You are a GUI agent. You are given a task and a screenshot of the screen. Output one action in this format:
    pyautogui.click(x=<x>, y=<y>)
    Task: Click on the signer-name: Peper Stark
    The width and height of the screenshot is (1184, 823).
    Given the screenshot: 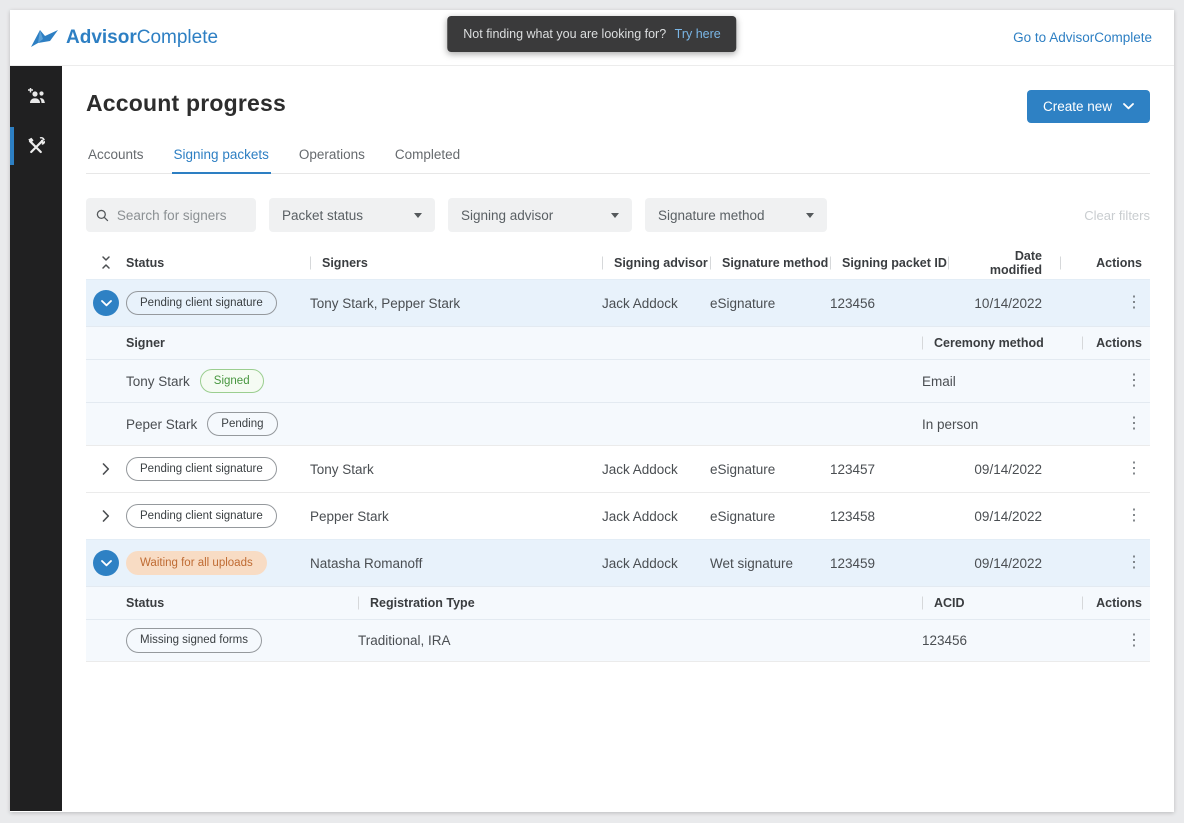 What is the action you would take?
    pyautogui.click(x=162, y=424)
    